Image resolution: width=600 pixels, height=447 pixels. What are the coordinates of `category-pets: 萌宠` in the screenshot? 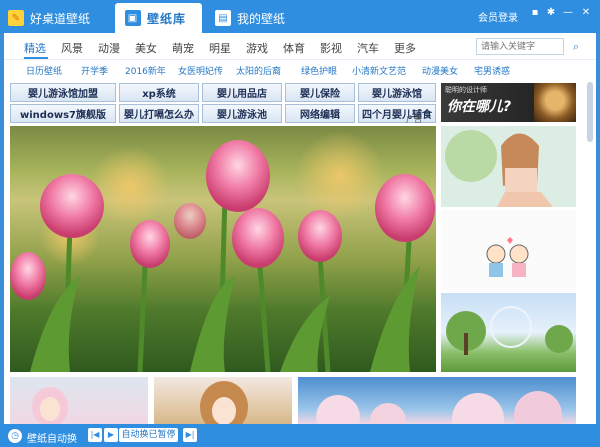 It's located at (183, 48).